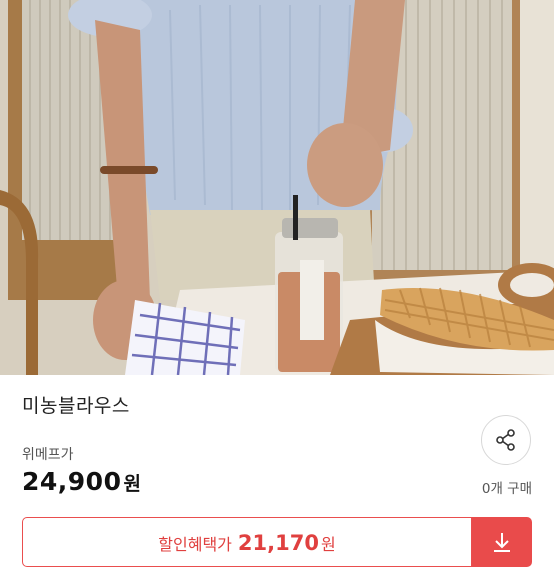 Image resolution: width=554 pixels, height=567 pixels. I want to click on product-price: 24,900 원, so click(81, 481).